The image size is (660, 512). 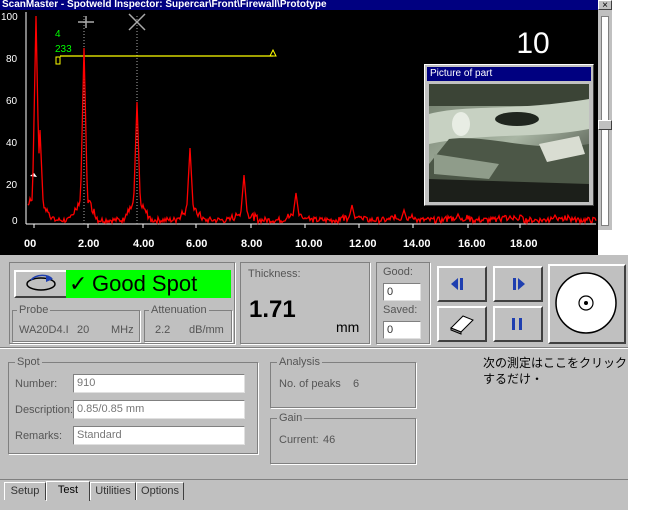 I want to click on spot-legend: Spot, so click(x=28, y=362).